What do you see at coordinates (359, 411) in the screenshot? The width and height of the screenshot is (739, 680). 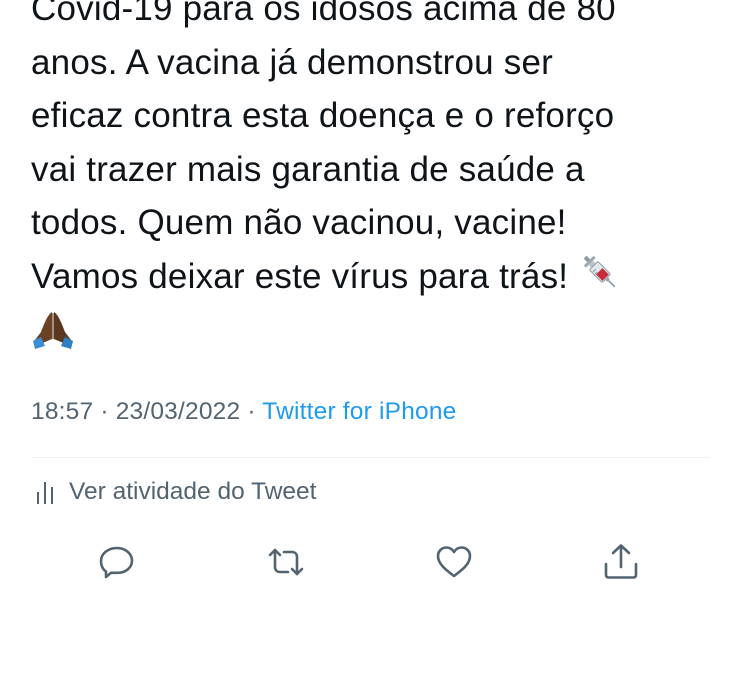 I see `tweet-source-link: Twitter for iPhone` at bounding box center [359, 411].